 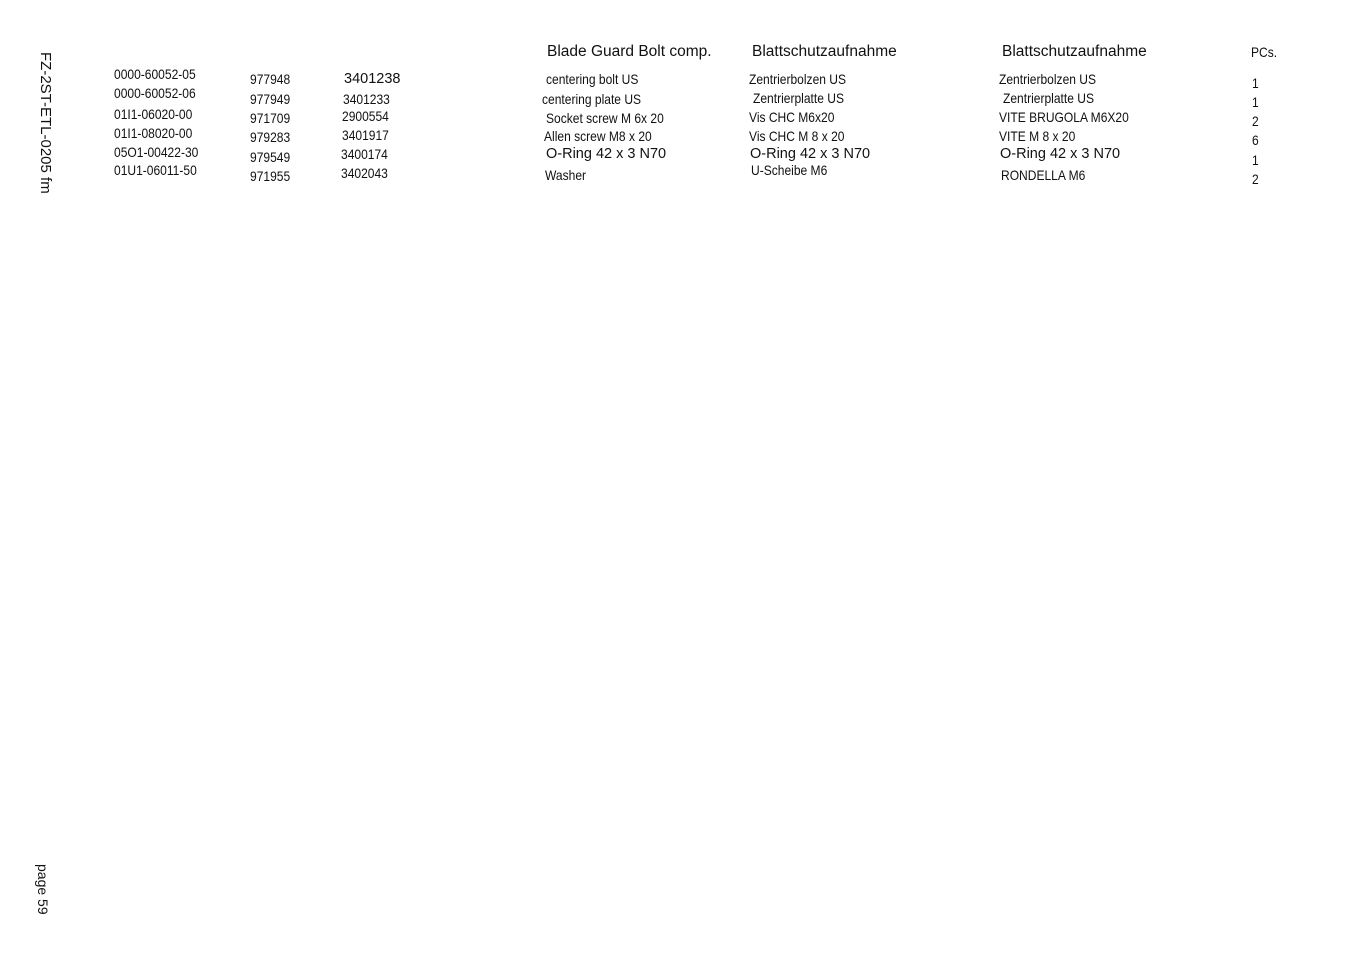 I want to click on part-number-2: 3401238, so click(x=372, y=79).